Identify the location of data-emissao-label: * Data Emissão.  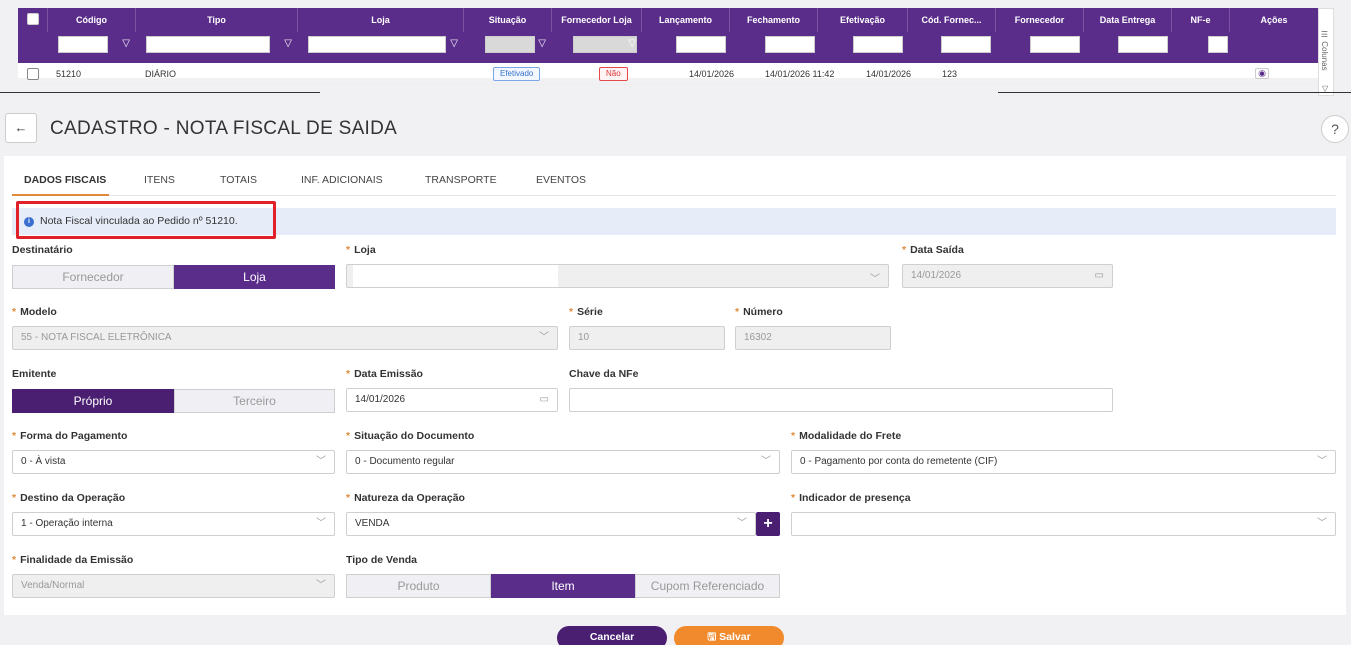
(384, 374).